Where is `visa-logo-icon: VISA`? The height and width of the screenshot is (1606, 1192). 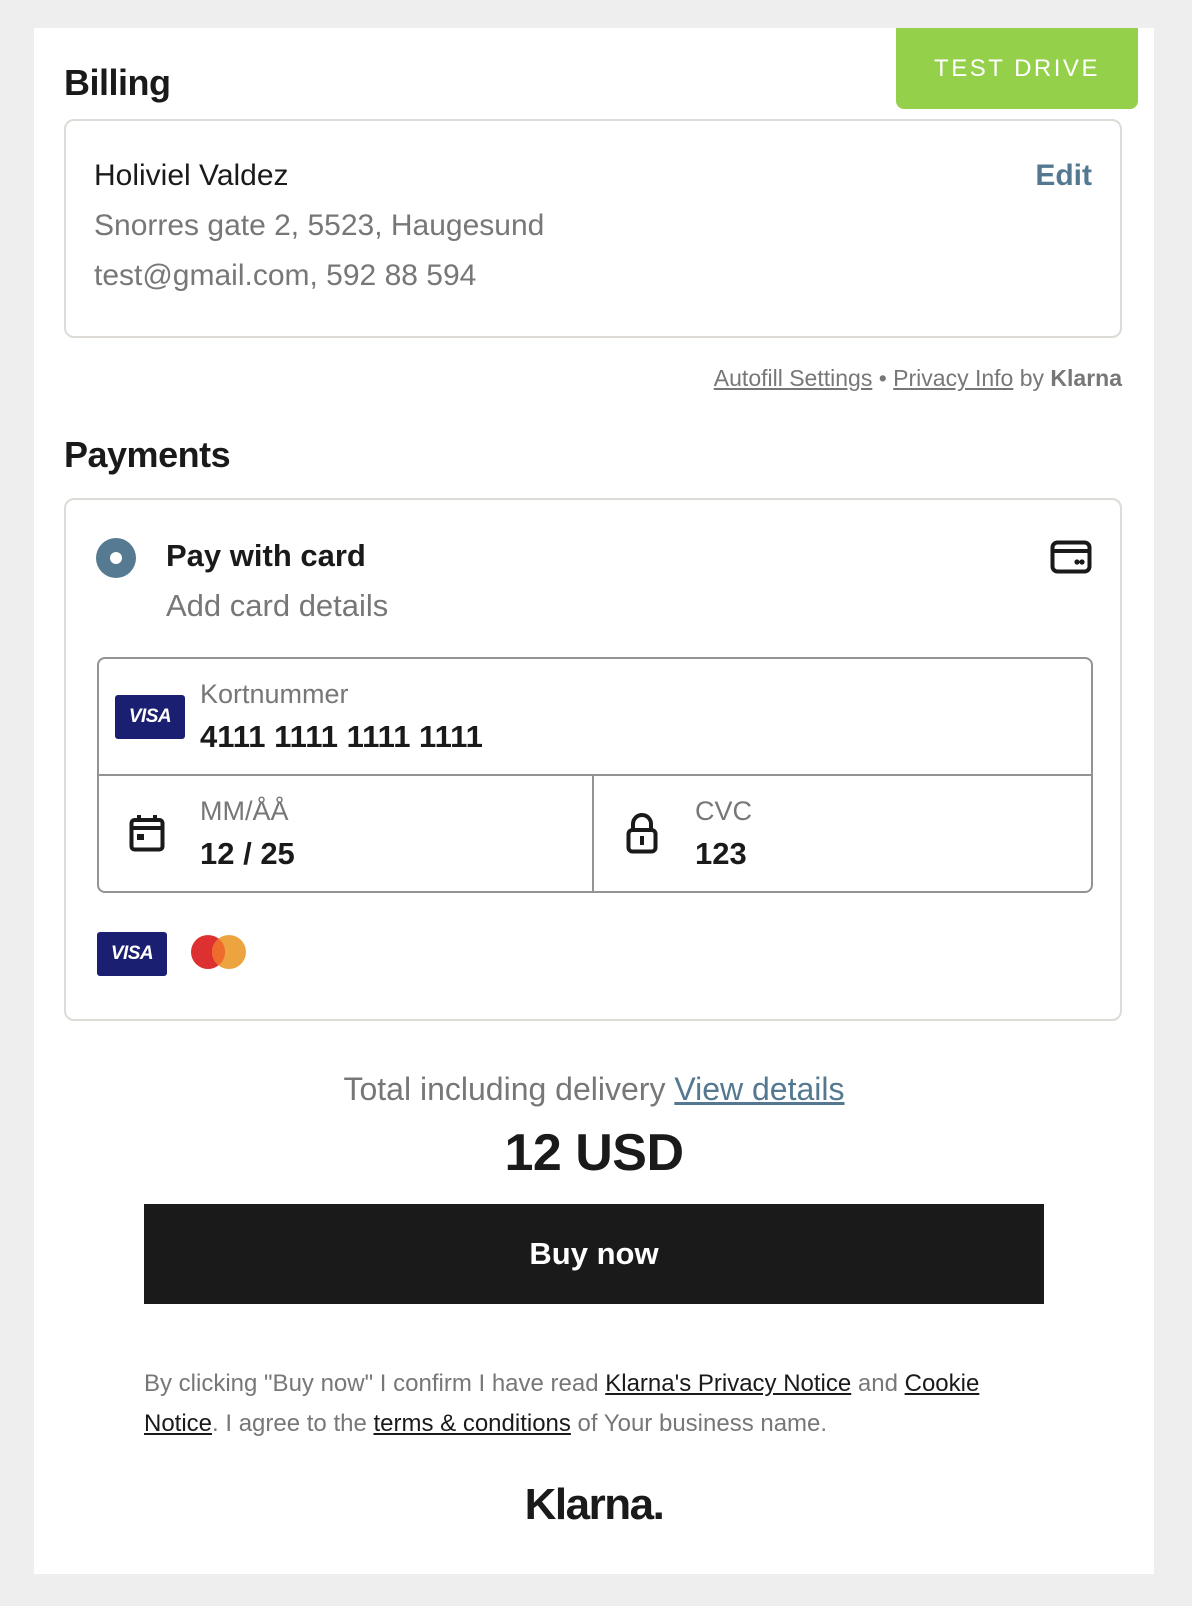 visa-logo-icon: VISA is located at coordinates (132, 954).